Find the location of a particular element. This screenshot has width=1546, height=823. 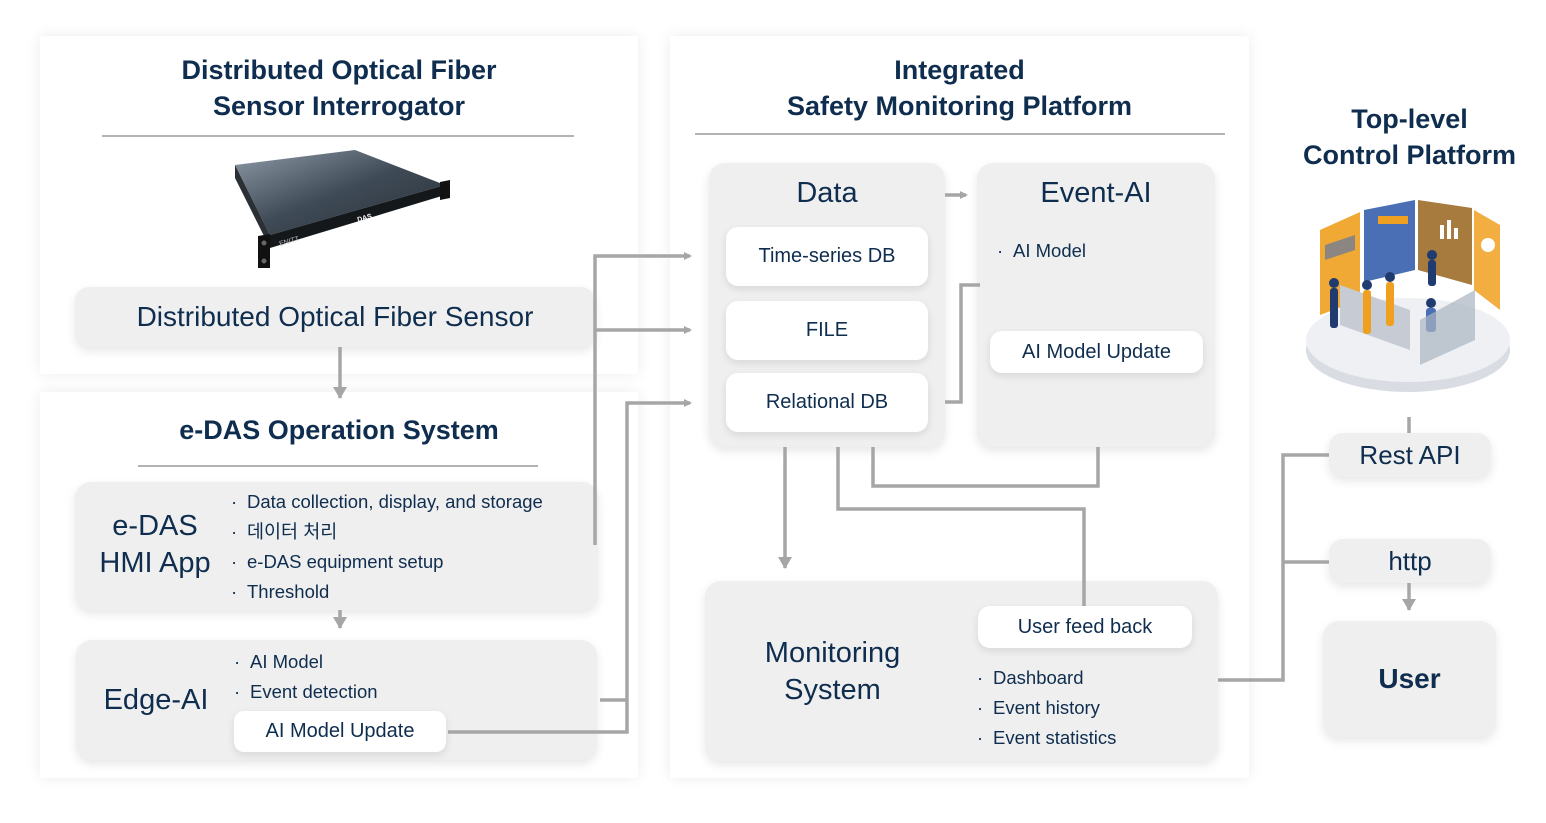

platform-title: Integrated Safety Monitoring Platform is located at coordinates (959, 88).